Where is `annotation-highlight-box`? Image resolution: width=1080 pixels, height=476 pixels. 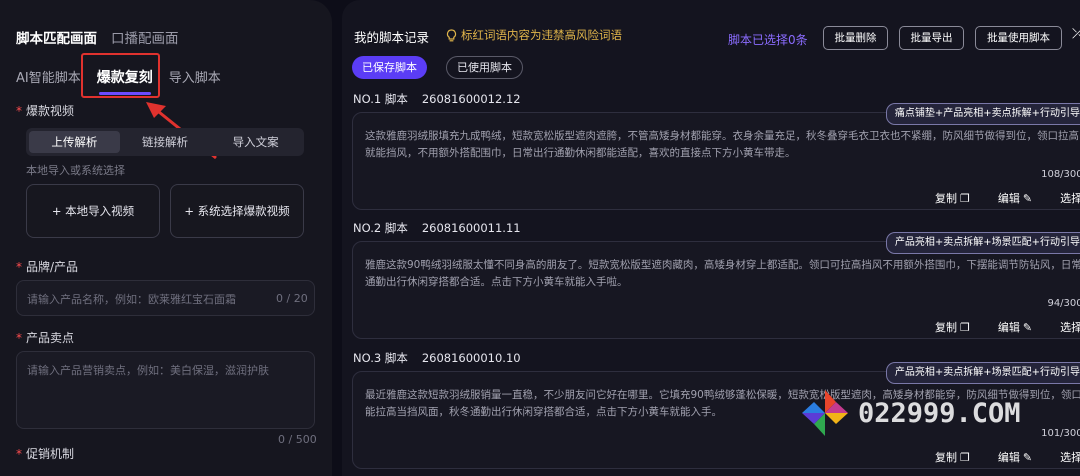 annotation-highlight-box is located at coordinates (120, 75).